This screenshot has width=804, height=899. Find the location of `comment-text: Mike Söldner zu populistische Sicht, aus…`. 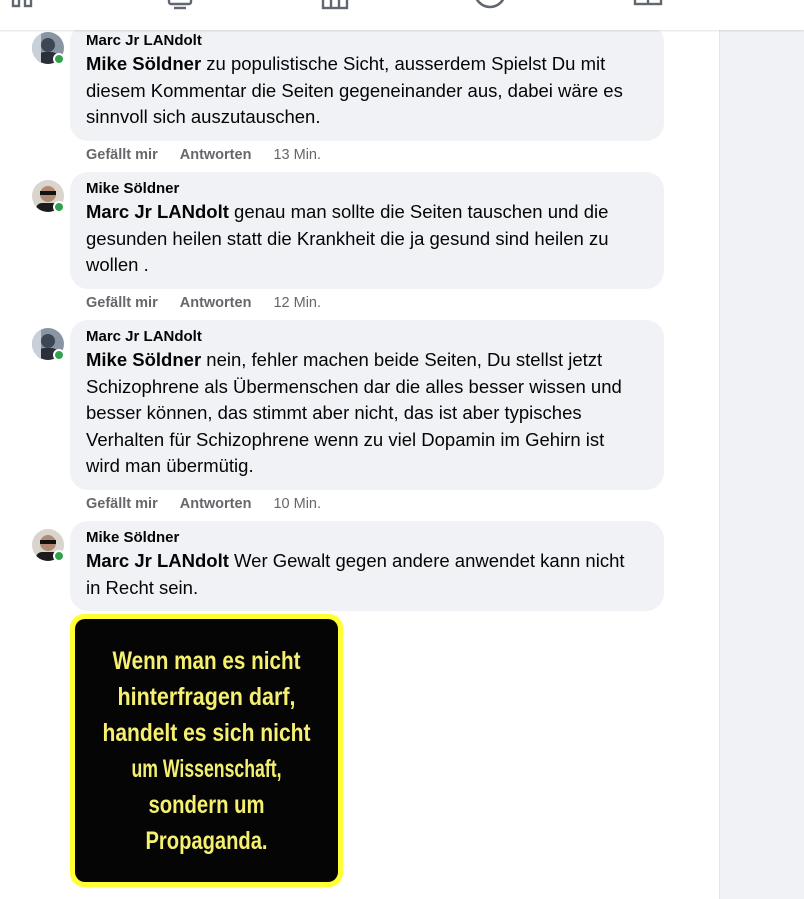

comment-text: Mike Söldner zu populistische Sicht, aus… is located at coordinates (369, 91).